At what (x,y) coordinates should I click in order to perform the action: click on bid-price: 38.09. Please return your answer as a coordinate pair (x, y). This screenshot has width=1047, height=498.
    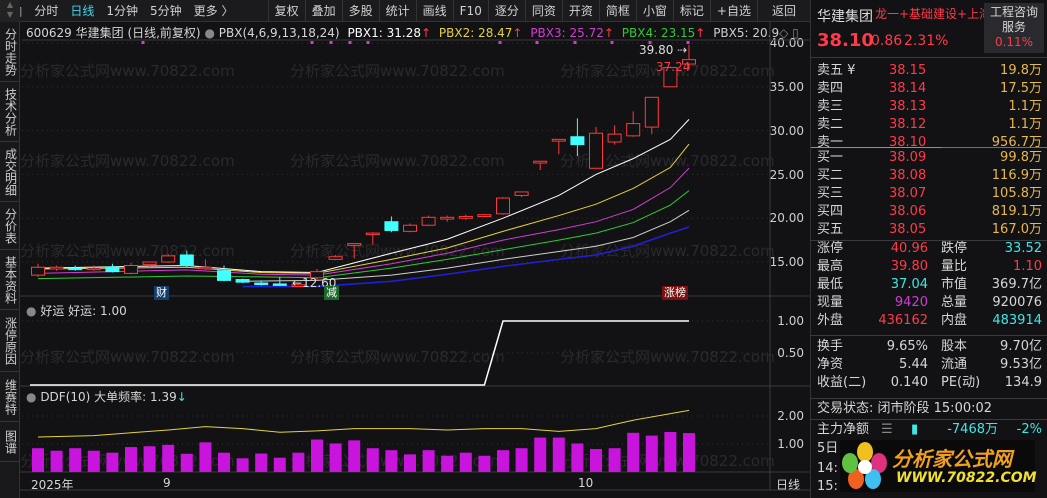
    Looking at the image, I should click on (908, 157).